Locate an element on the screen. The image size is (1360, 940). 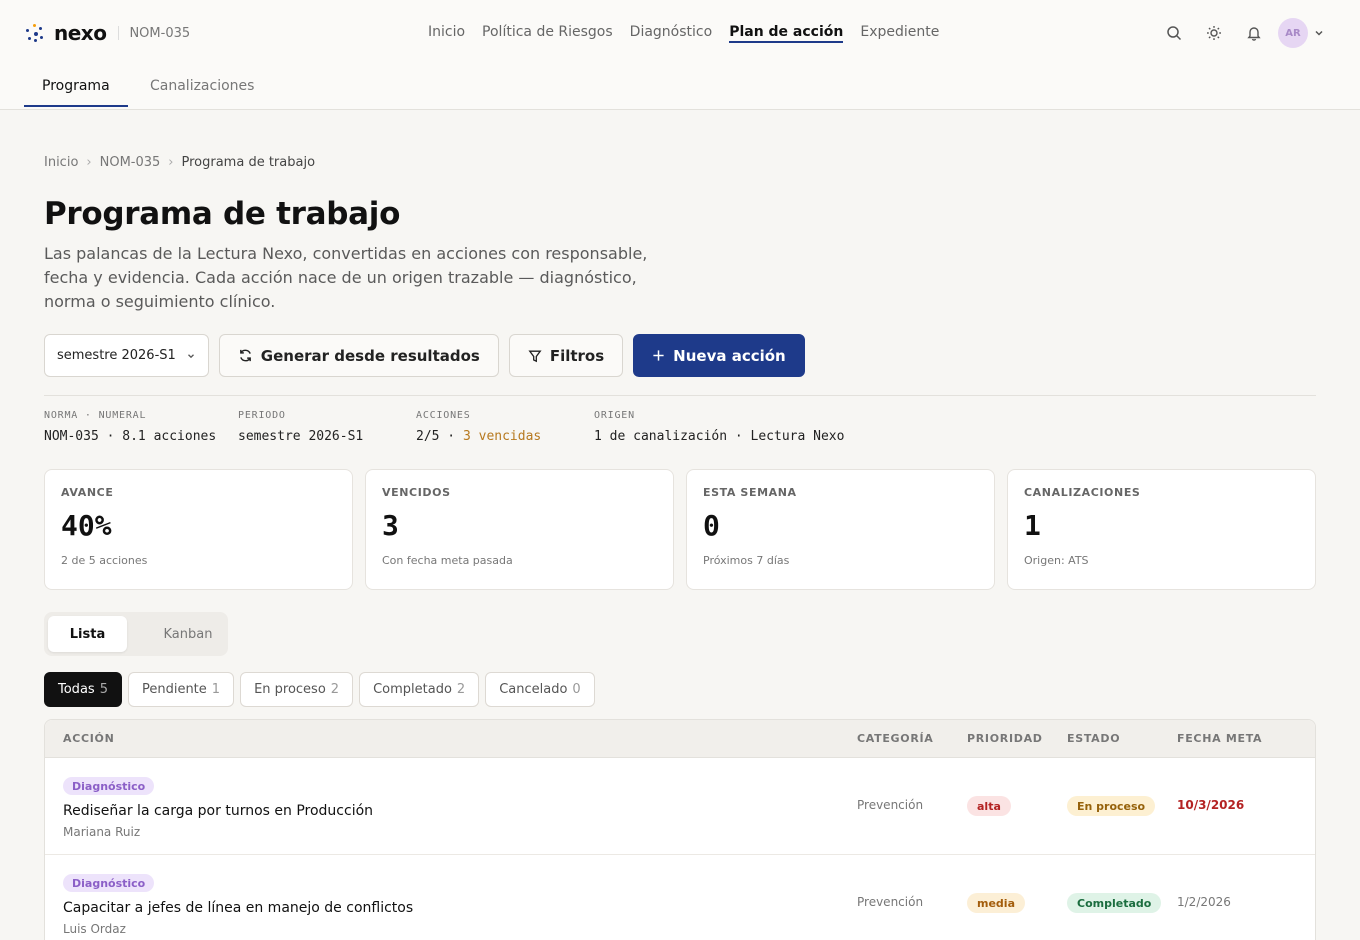
header-tools: AR is located at coordinates (1242, 33).